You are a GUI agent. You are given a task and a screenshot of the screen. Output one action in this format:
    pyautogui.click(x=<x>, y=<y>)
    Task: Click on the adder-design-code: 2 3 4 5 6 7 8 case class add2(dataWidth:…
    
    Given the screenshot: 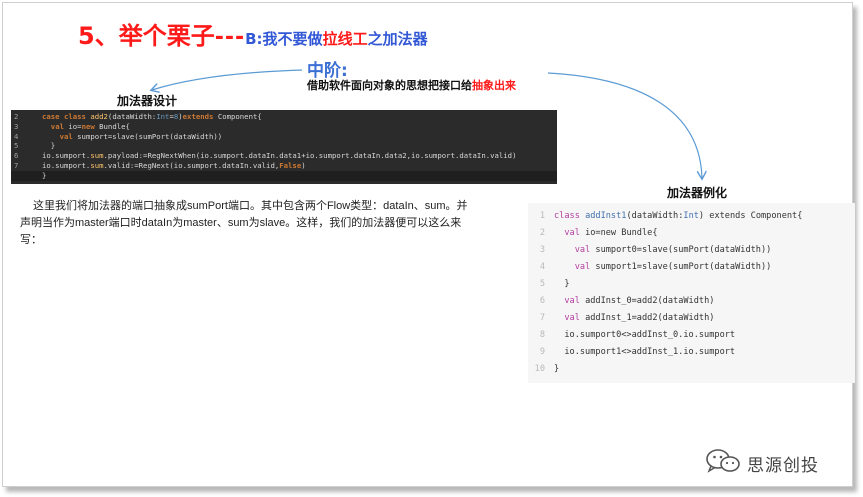 What is the action you would take?
    pyautogui.click(x=284, y=147)
    